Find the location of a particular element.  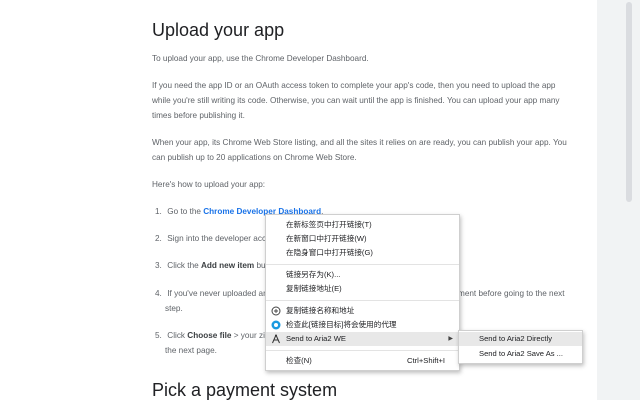

step-number: 2. is located at coordinates (158, 238).